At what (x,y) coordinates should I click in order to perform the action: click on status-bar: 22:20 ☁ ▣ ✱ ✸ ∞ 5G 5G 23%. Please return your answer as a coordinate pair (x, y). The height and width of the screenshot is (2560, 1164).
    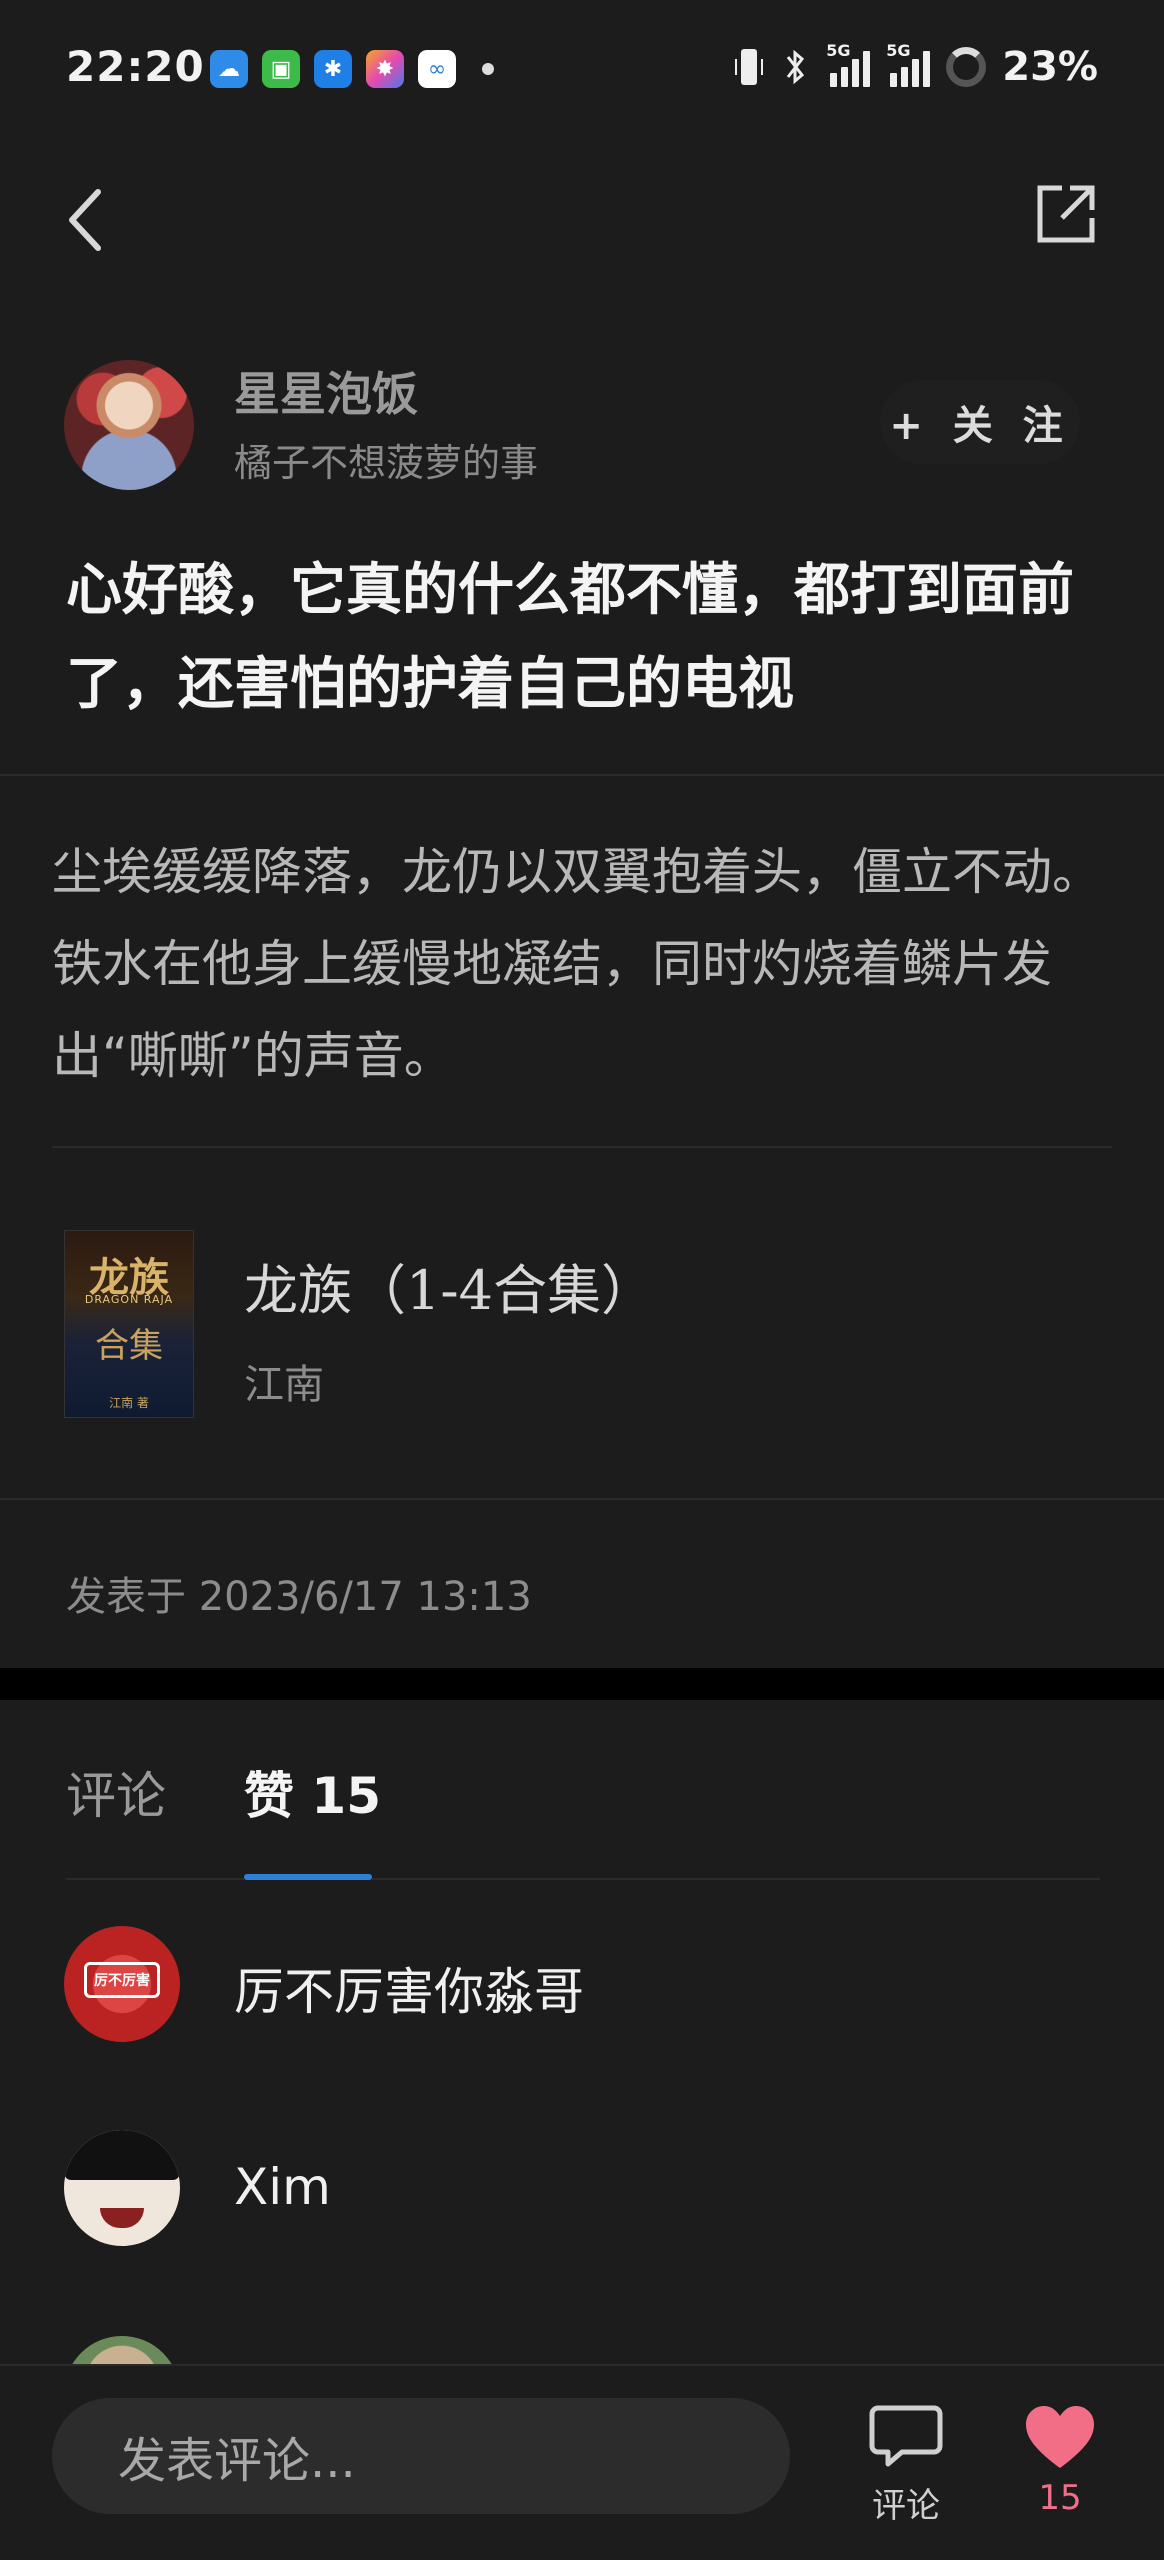
    Looking at the image, I should click on (582, 70).